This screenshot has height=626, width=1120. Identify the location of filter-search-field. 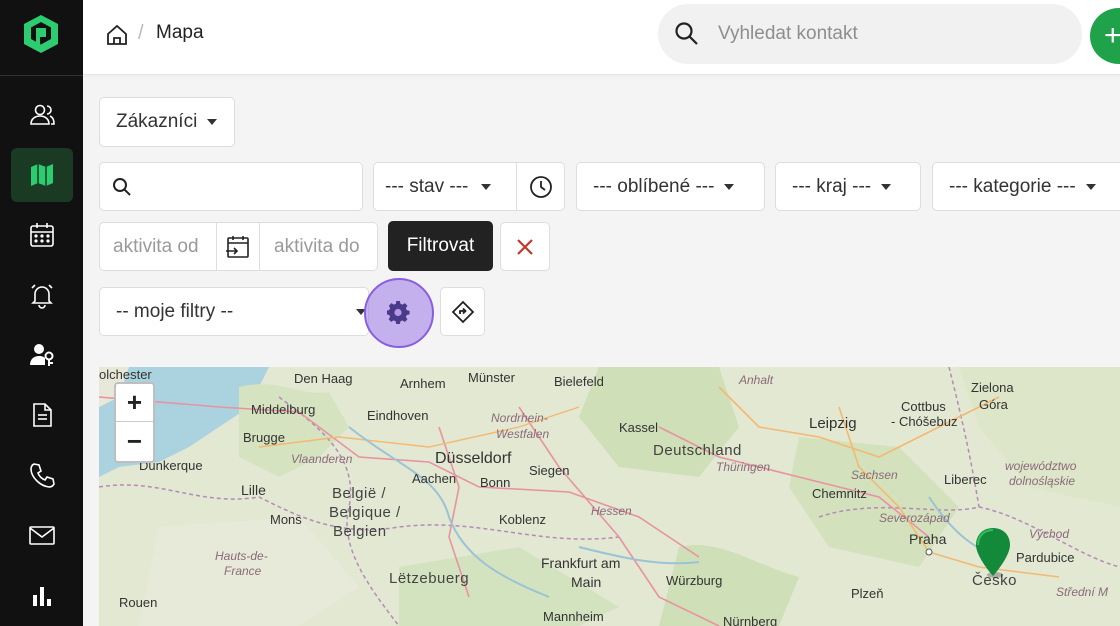
(231, 186).